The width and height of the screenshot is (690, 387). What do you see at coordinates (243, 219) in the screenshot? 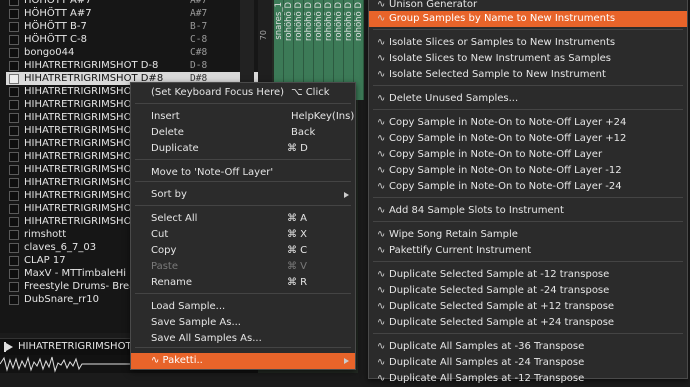
I see `context-menu-item: Select All ⌘ A` at bounding box center [243, 219].